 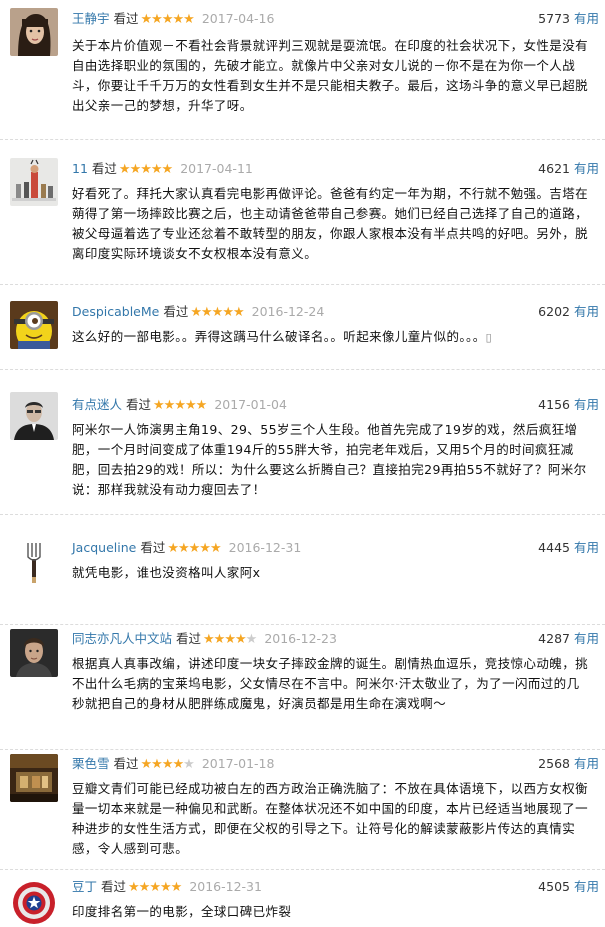 I want to click on vote-count: 4621, so click(x=554, y=168).